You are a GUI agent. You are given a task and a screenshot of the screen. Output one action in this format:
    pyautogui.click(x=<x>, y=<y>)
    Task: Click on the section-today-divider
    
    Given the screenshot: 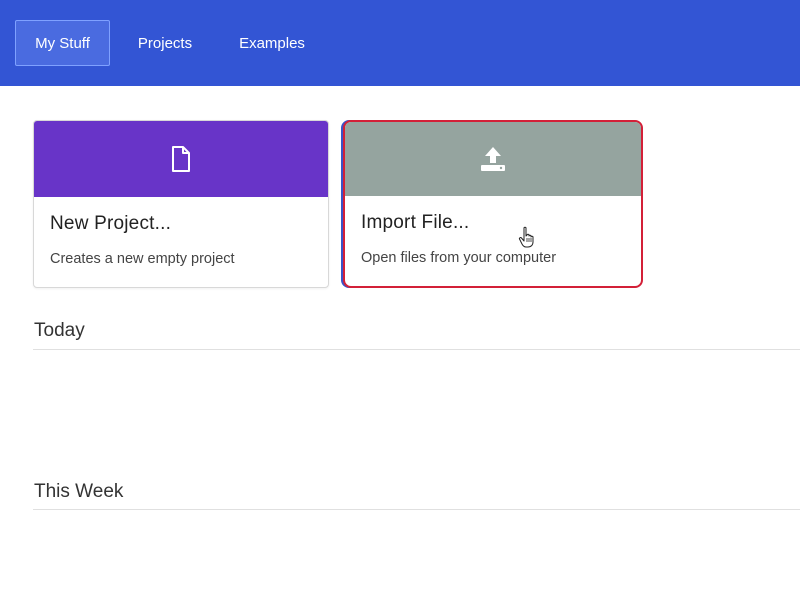 What is the action you would take?
    pyautogui.click(x=416, y=349)
    